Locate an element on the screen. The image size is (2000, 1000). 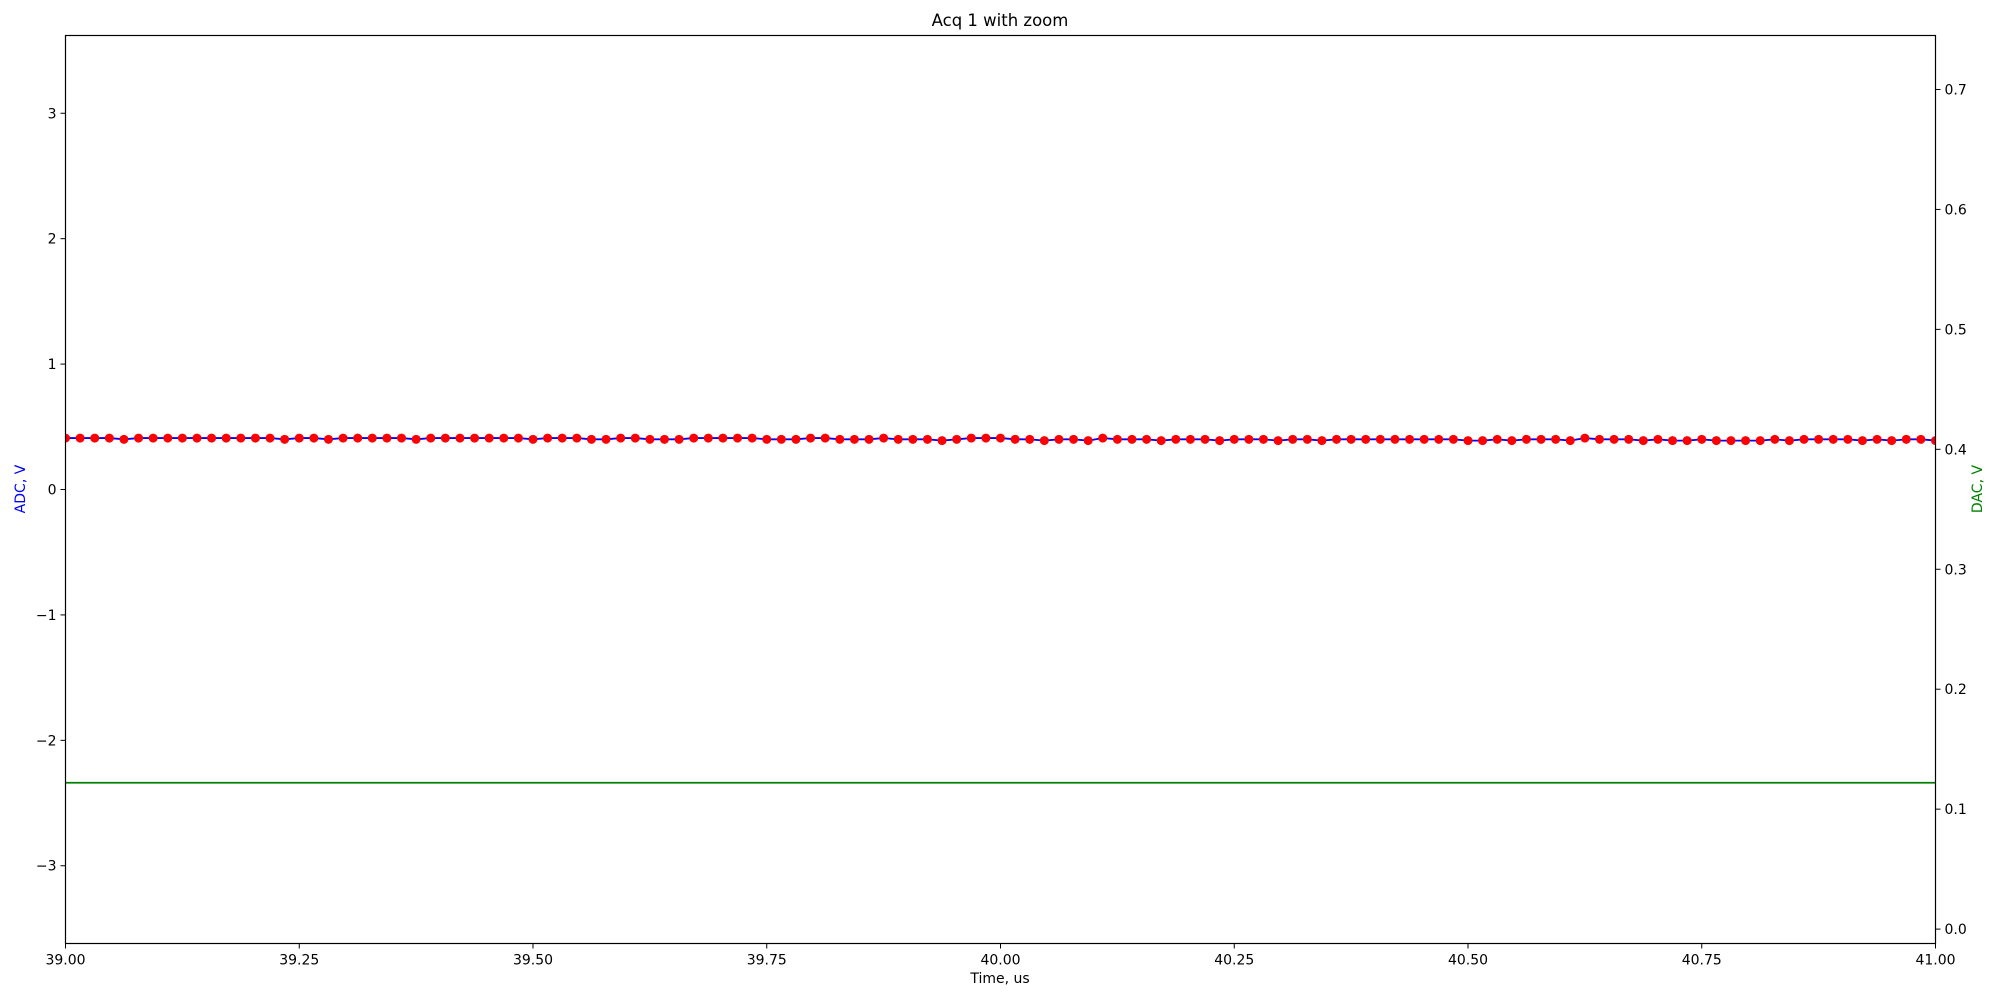
y-right-tick-label: 0.3 is located at coordinates (1956, 570).